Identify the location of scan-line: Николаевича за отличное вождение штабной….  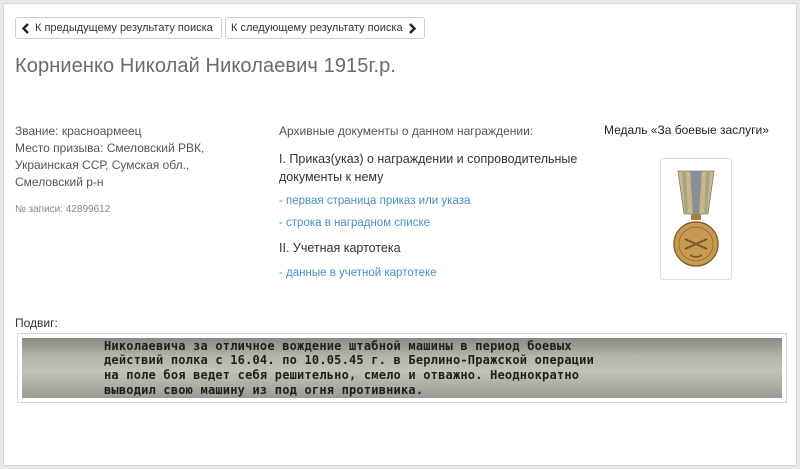
(338, 346).